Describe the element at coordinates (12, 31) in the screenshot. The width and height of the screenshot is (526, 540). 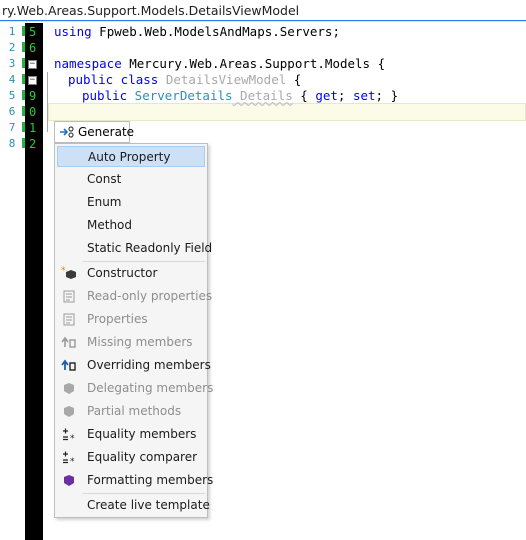
I see `gutter-line-number: 1` at that location.